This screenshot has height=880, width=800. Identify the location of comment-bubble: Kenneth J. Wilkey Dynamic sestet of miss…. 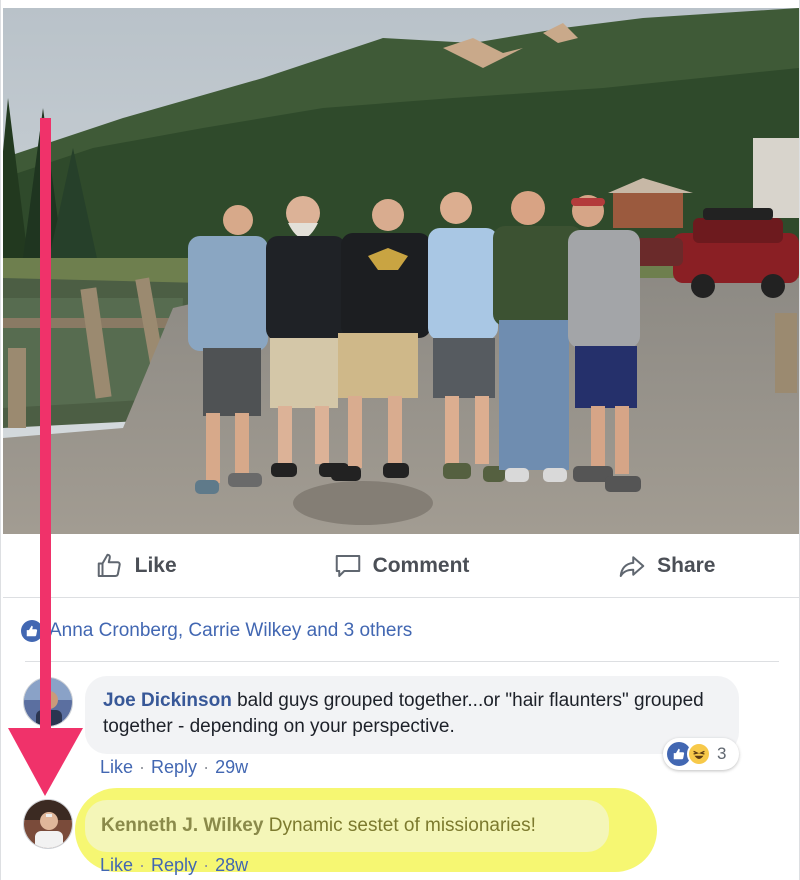
(347, 826).